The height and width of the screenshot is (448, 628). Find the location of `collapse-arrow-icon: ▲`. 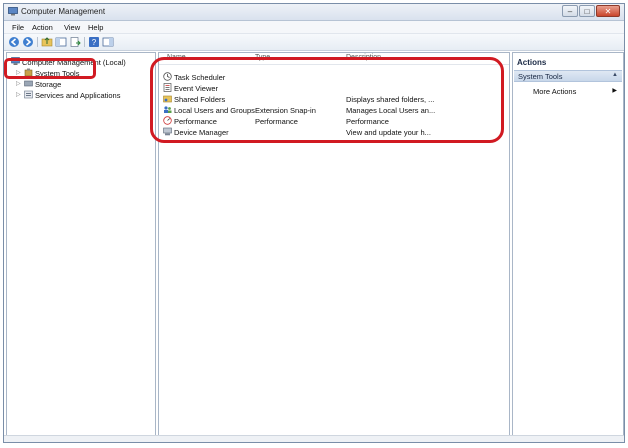

collapse-arrow-icon: ▲ is located at coordinates (615, 75).